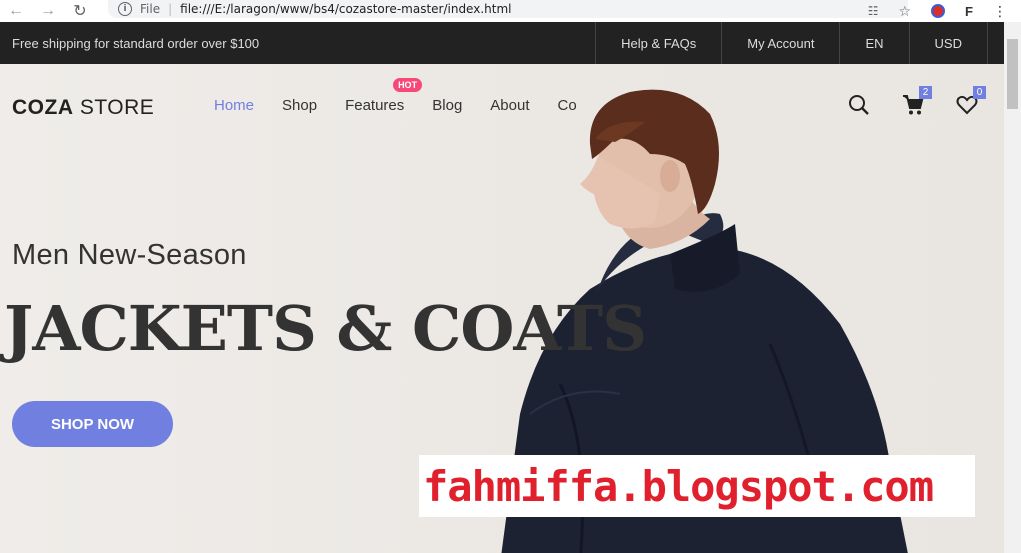  What do you see at coordinates (567, 105) in the screenshot?
I see `menu-item-contact: Co` at bounding box center [567, 105].